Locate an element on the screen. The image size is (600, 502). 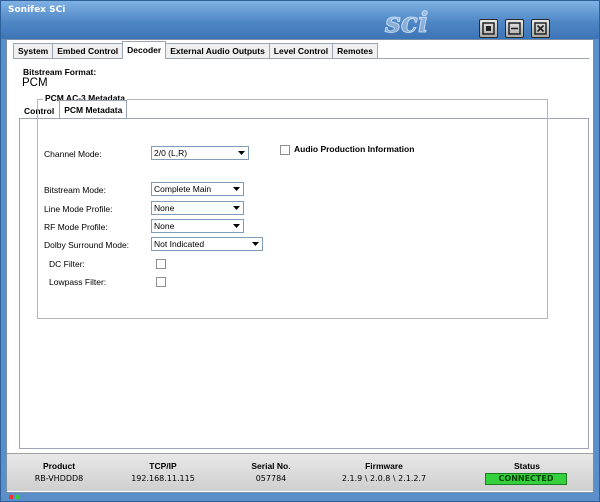
close-icon is located at coordinates (540, 28).